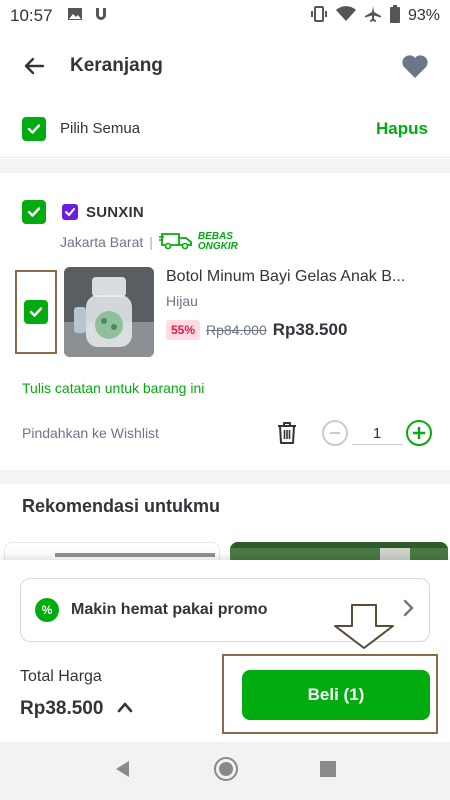  Describe the element at coordinates (113, 388) in the screenshot. I see `write-note-link: Tulis catatan untuk barang ini` at that location.